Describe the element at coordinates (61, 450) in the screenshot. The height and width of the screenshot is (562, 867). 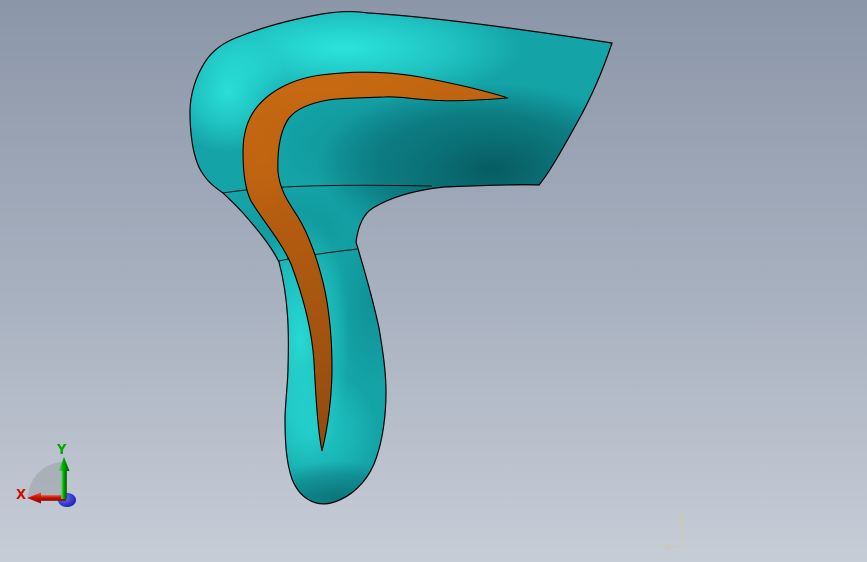
I see `y-axis-label: Y` at that location.